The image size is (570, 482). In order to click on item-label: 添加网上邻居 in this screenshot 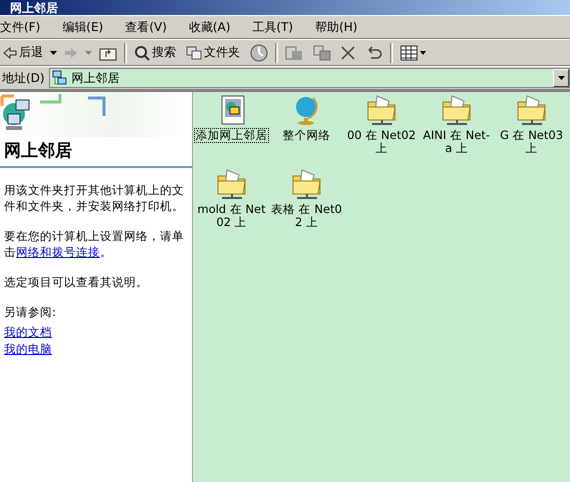, I will do `click(231, 135)`.